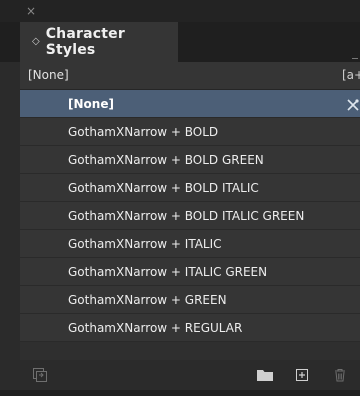 Image resolution: width=360 pixels, height=396 pixels. I want to click on style-row-label: GothamXNarrow + GREEN, so click(147, 300).